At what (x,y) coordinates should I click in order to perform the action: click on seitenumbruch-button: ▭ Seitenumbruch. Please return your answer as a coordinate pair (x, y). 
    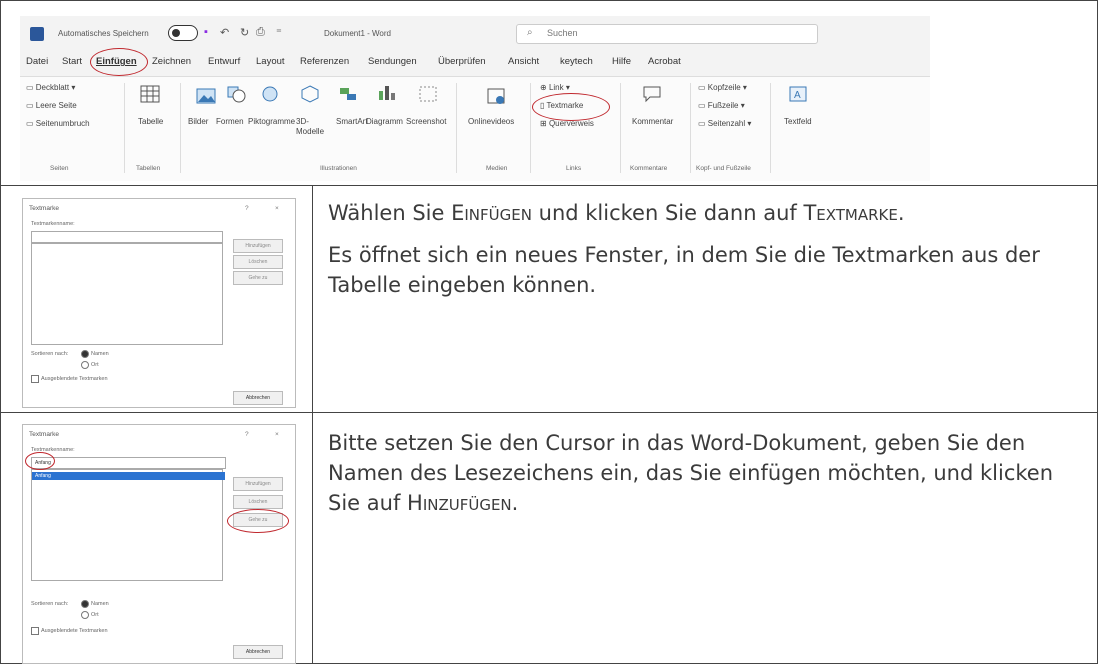
    Looking at the image, I should click on (58, 123).